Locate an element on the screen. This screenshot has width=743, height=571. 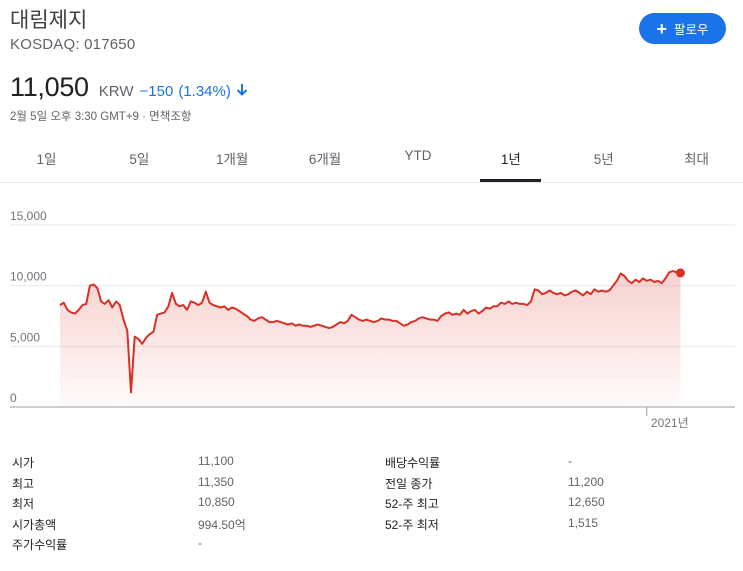
x-tick-label: 2021년 is located at coordinates (670, 423).